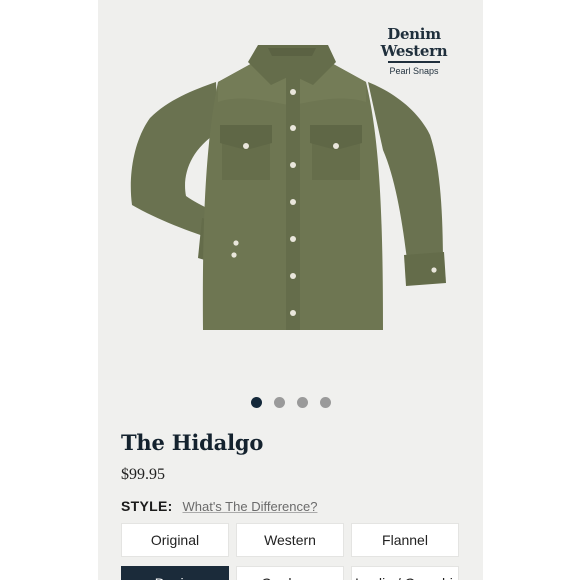  What do you see at coordinates (249, 506) in the screenshot?
I see `style-difference-link: What's The Difference?` at bounding box center [249, 506].